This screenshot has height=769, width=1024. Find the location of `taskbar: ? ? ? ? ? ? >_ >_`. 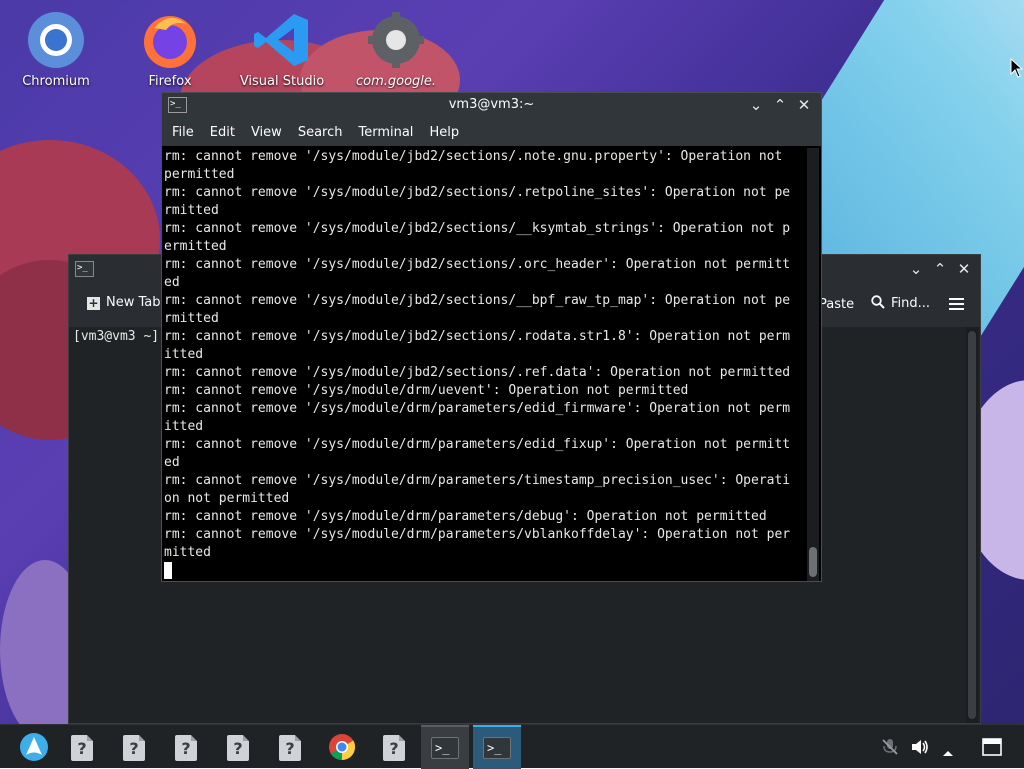

taskbar: ? ? ? ? ? ? >_ >_ is located at coordinates (512, 746).